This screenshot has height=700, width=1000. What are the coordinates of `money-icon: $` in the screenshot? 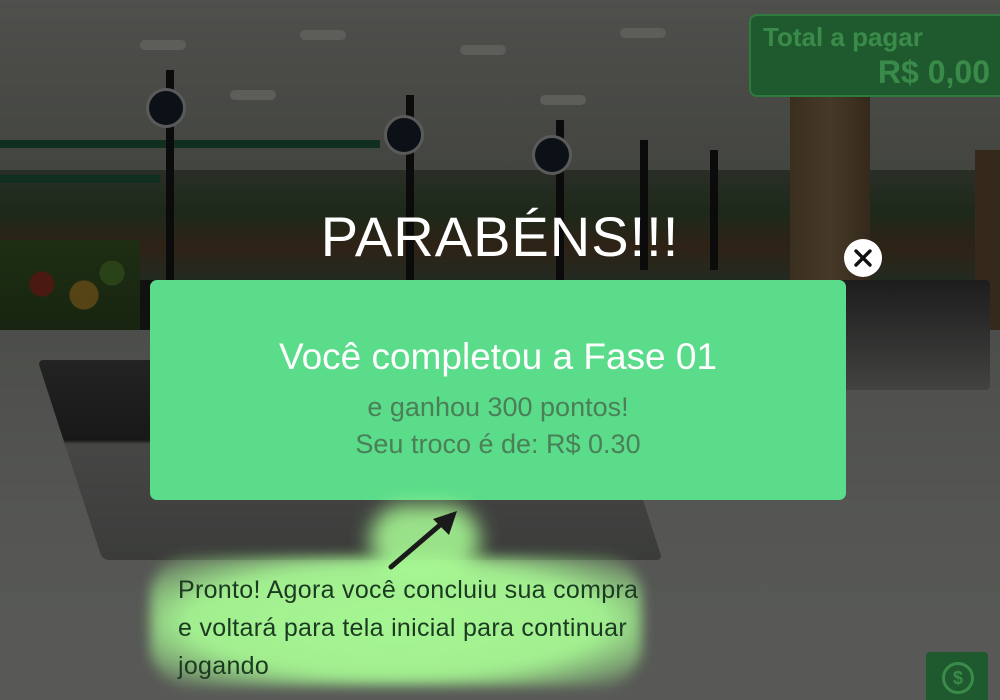 It's located at (958, 678).